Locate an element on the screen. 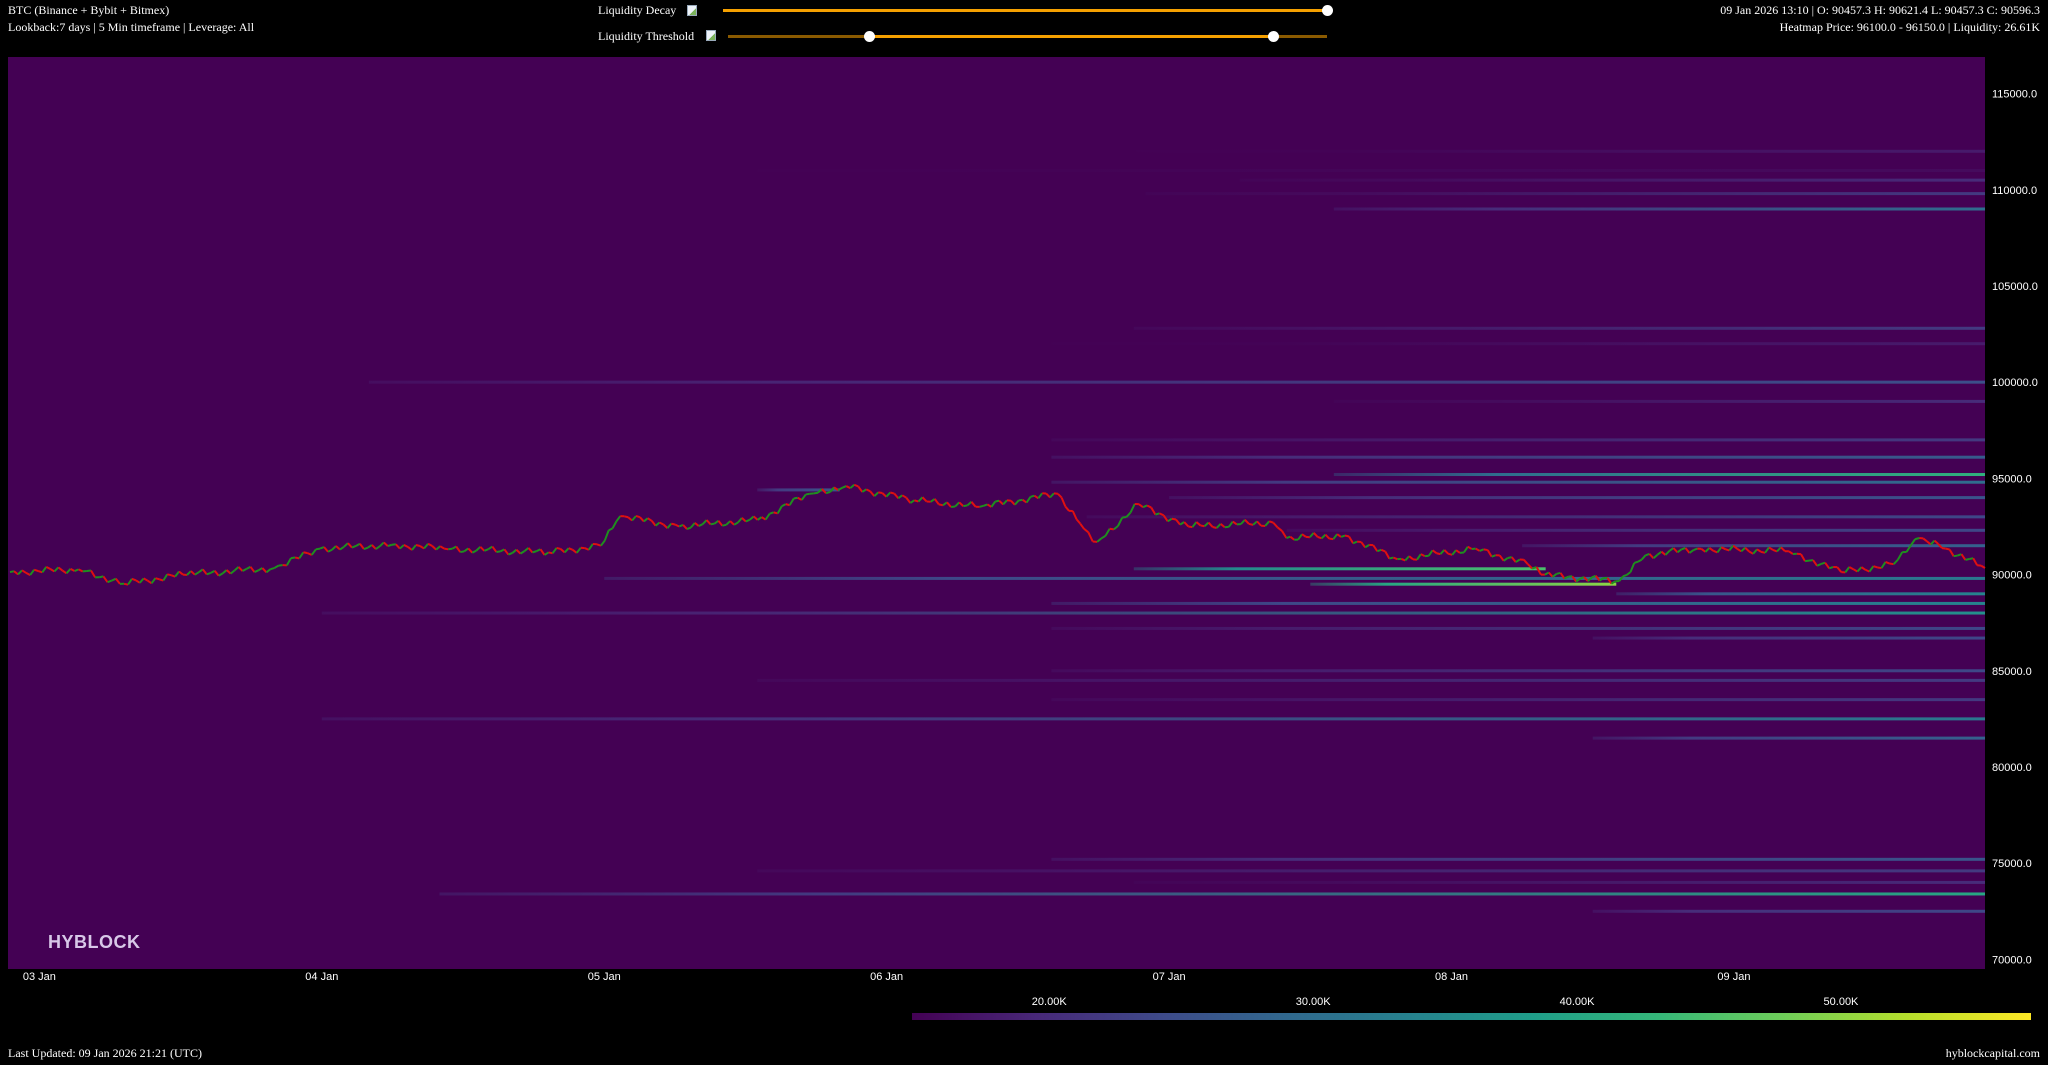 The width and height of the screenshot is (2048, 1065). y-tick-label: 80000.0 is located at coordinates (2012, 768).